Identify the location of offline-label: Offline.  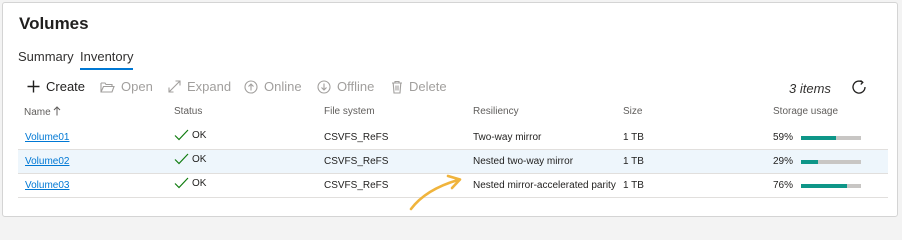
(356, 86).